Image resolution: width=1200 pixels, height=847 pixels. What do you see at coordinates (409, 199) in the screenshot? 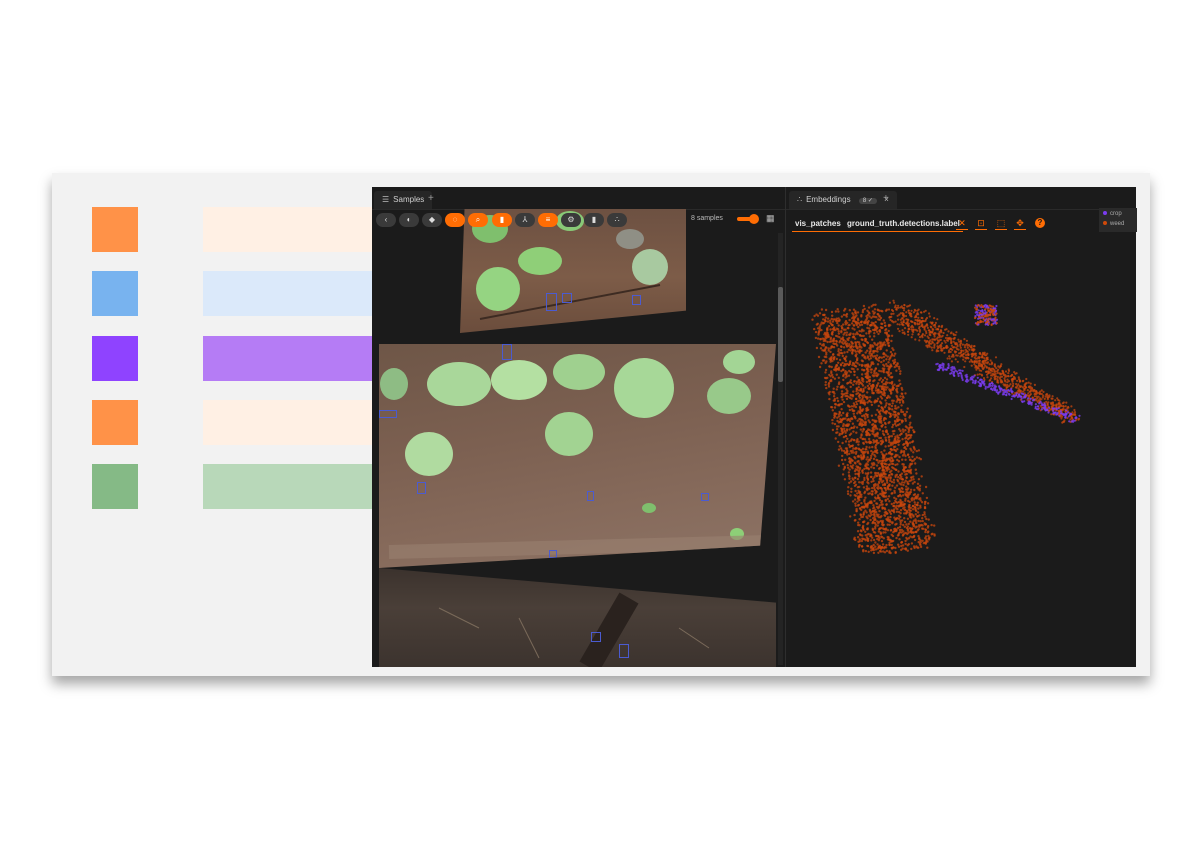
I see `tab-samples-label: Samples` at bounding box center [409, 199].